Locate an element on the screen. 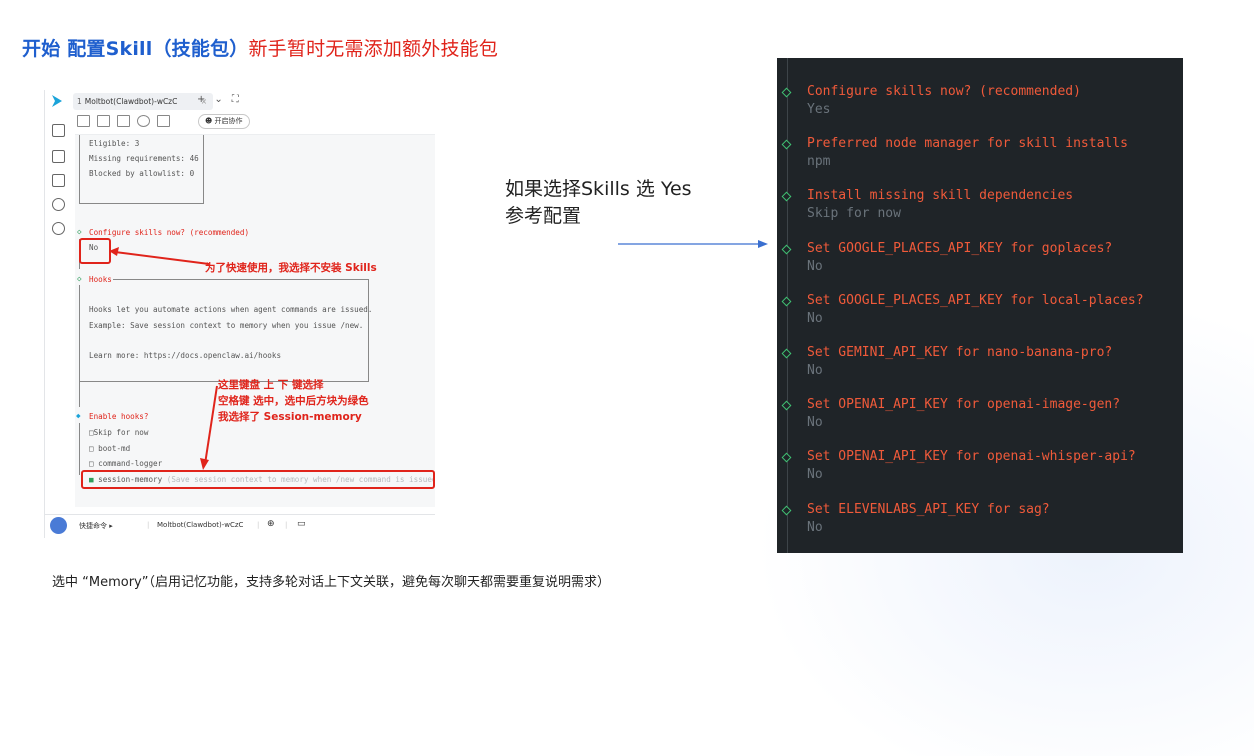 This screenshot has height=756, width=1254. globe-icon: ⊕ is located at coordinates (271, 524).